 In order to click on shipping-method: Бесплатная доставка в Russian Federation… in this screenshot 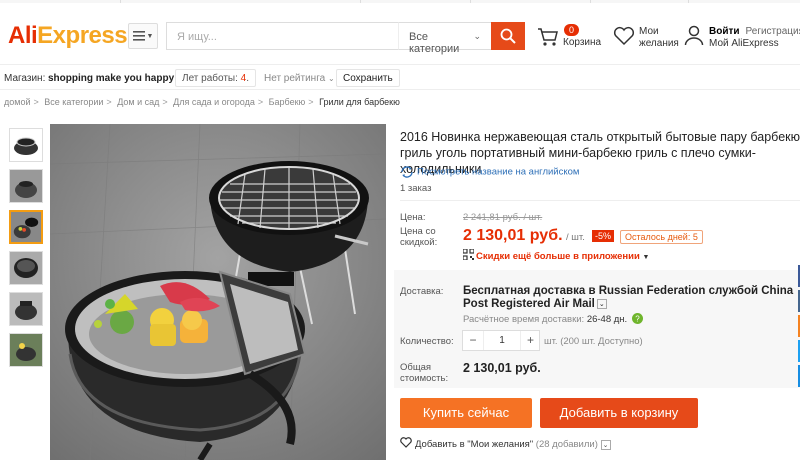, I will do `click(630, 298)`.